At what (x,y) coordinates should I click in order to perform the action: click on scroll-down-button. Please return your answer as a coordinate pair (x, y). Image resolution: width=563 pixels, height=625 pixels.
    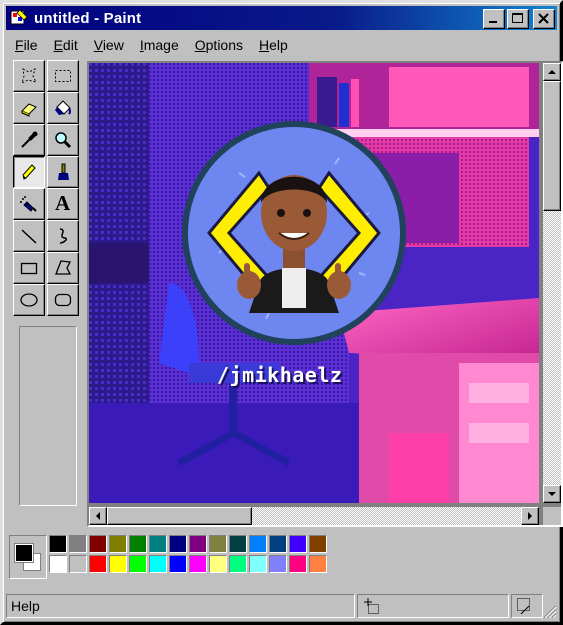
    Looking at the image, I should click on (552, 494).